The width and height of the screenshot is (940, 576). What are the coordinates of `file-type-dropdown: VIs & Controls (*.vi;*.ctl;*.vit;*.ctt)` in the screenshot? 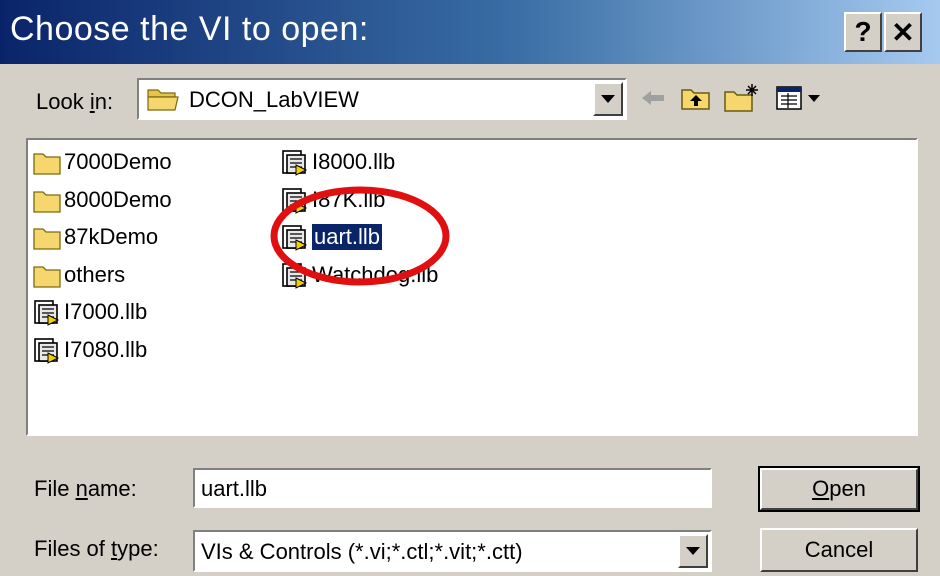 It's located at (452, 551).